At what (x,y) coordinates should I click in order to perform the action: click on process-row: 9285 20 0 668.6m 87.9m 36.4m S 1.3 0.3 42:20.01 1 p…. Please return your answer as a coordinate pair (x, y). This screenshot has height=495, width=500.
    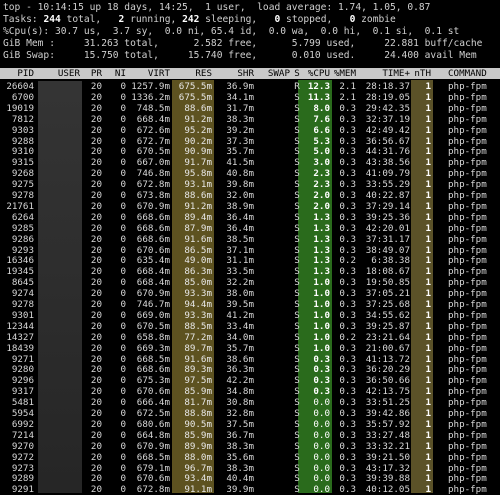
    Looking at the image, I should click on (250, 228).